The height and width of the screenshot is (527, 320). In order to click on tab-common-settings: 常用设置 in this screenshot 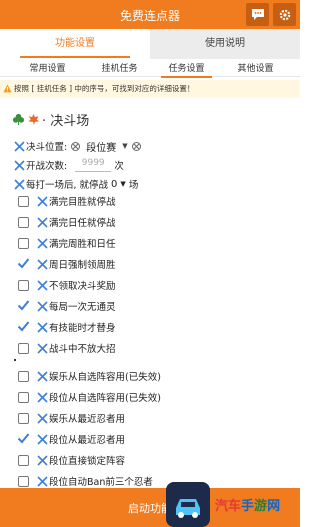, I will do `click(47, 67)`.